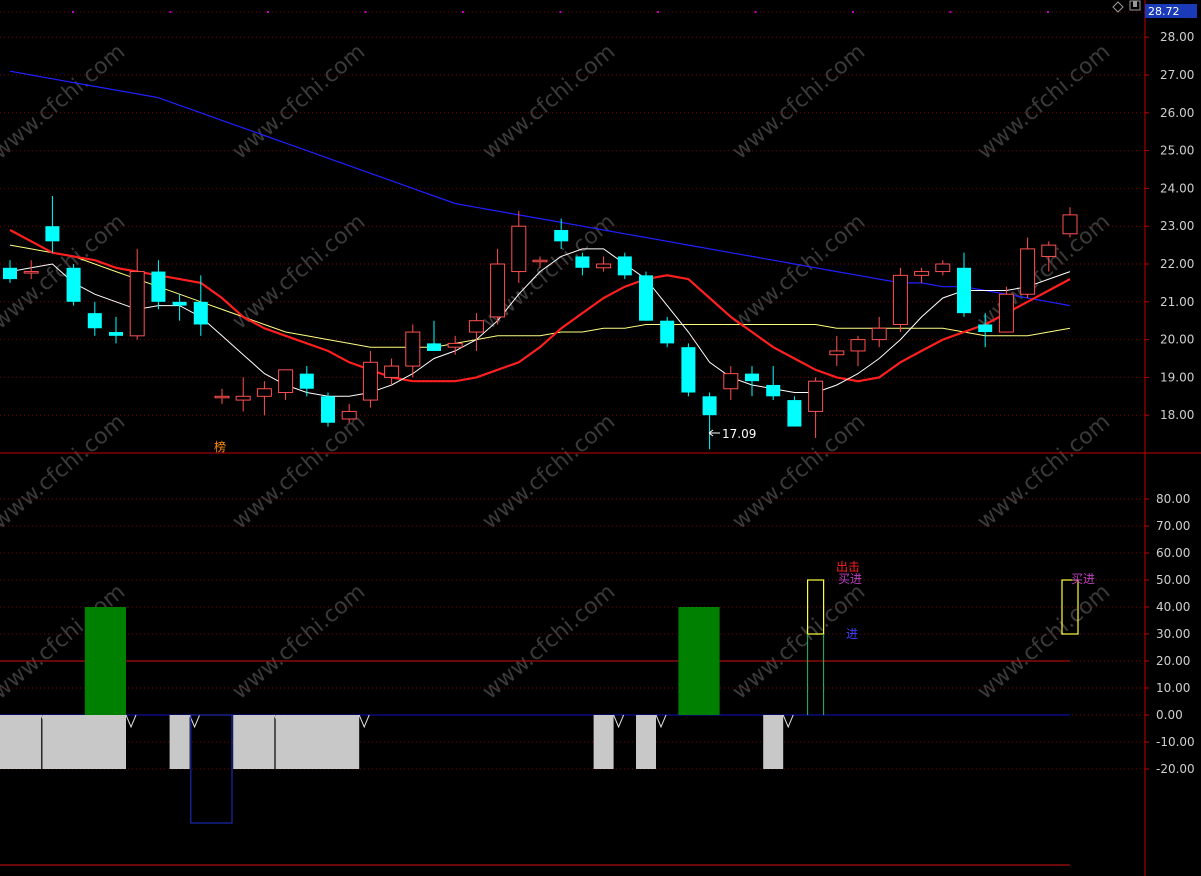 The image size is (1201, 876). I want to click on axis-tick-label: 28.00, so click(1177, 37).